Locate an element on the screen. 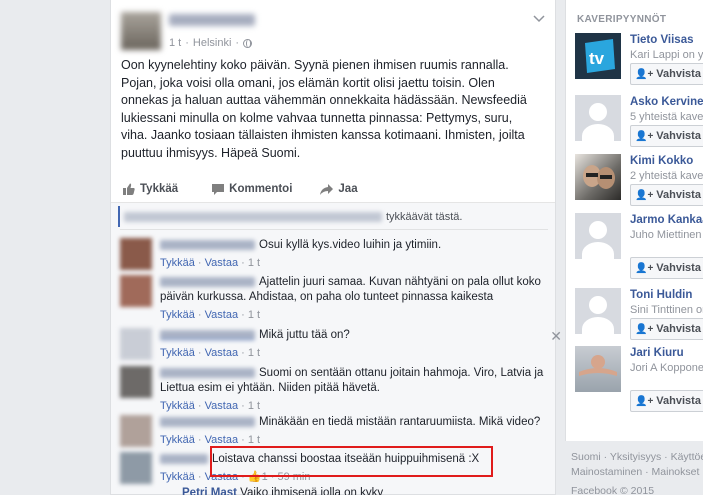 Image resolution: width=703 pixels, height=495 pixels. reply-text: Vaiko ihmisenä jolla on kyky is located at coordinates (312, 491).